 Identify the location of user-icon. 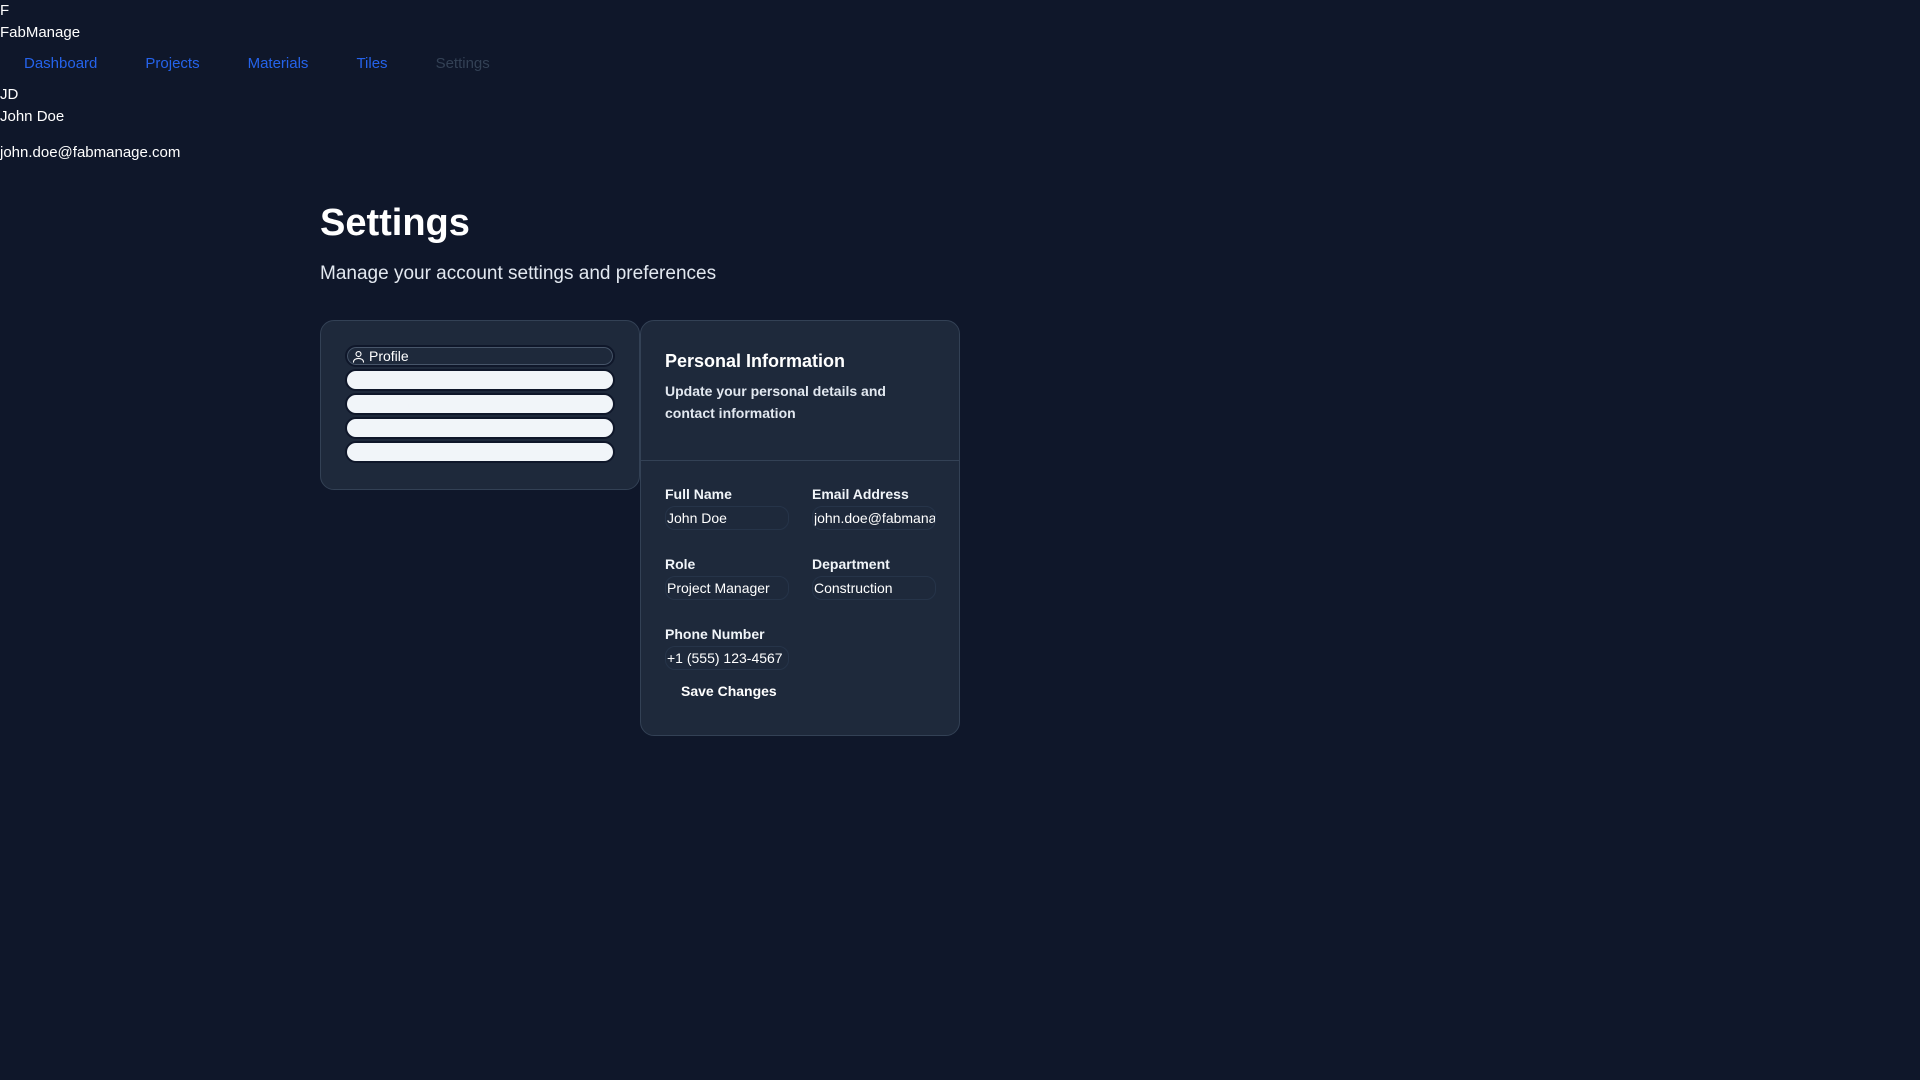
(358, 356).